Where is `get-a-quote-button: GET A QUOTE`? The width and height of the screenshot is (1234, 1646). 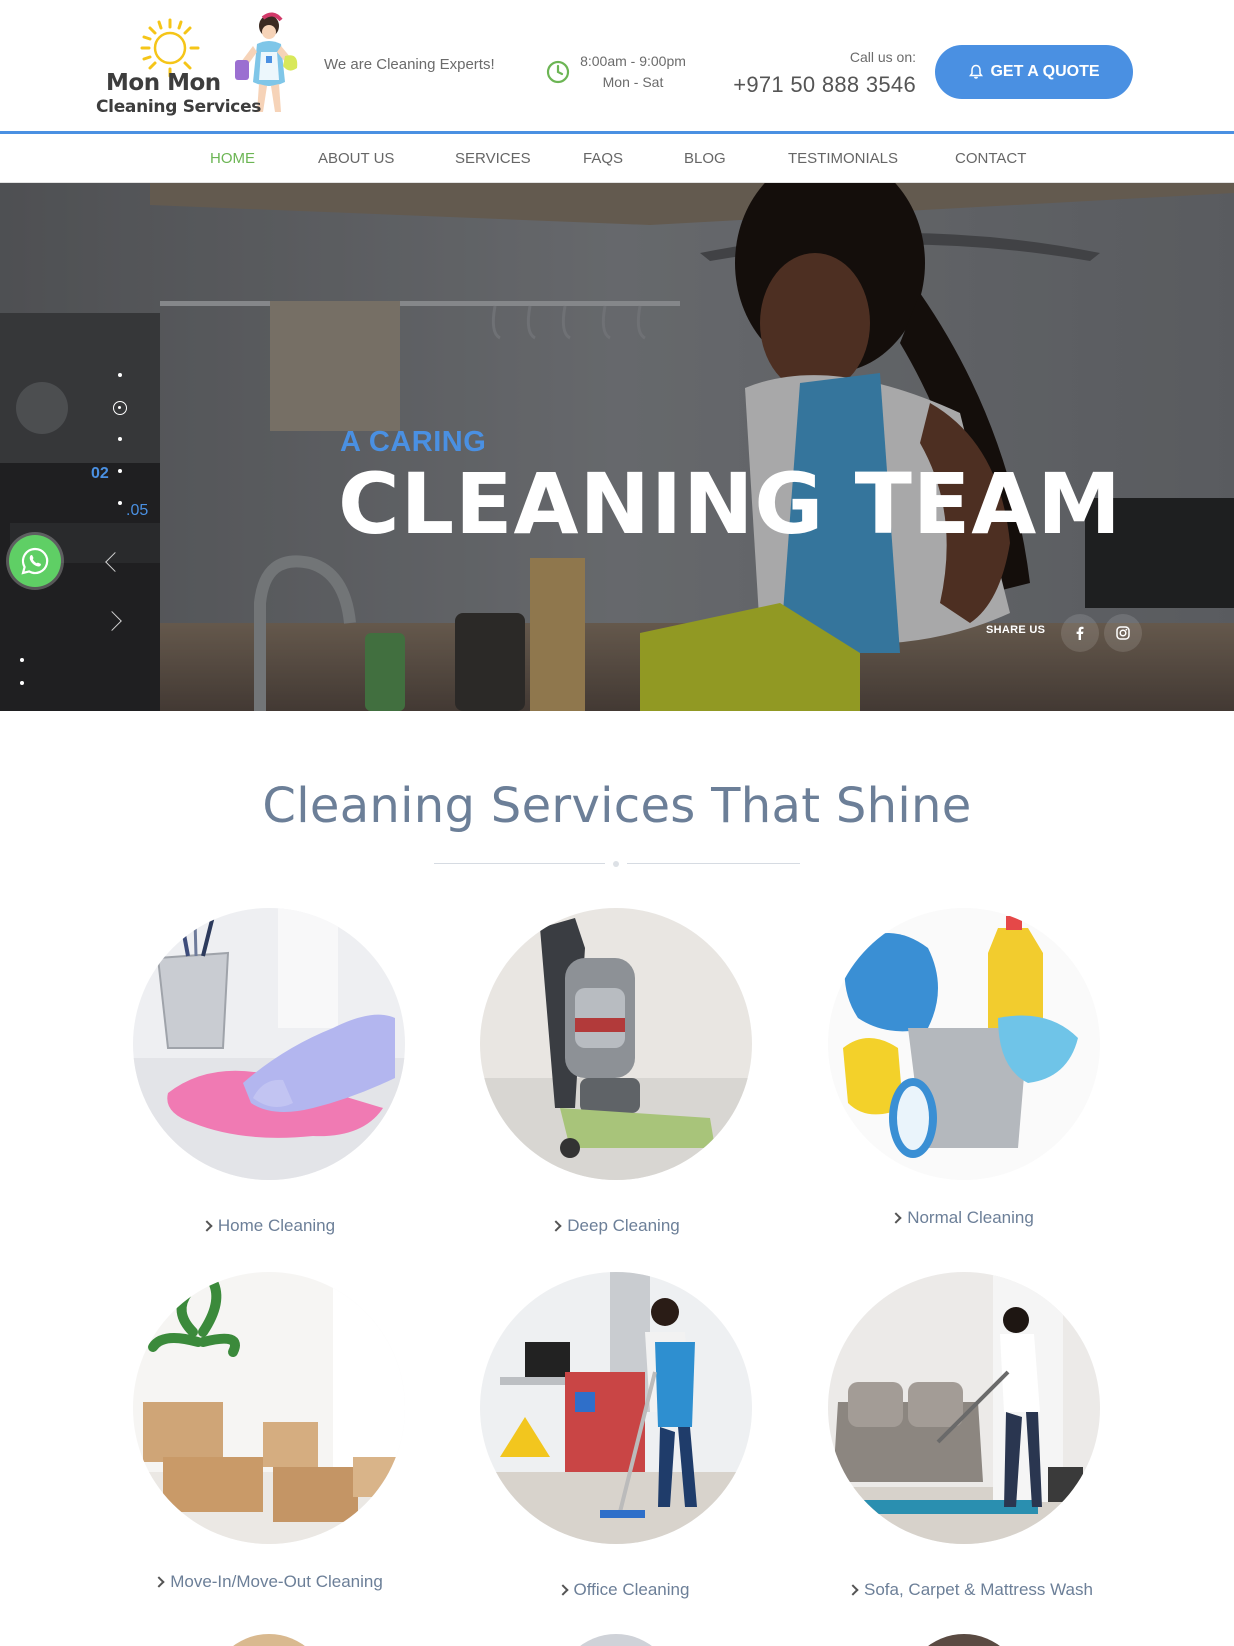 get-a-quote-button: GET A QUOTE is located at coordinates (1034, 72).